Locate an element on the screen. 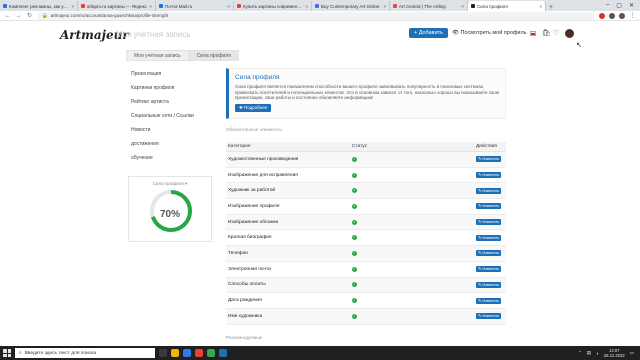 This screenshot has width=640, height=360. table-row: Имя художника ✓ ✎ Изменить is located at coordinates (366, 316).